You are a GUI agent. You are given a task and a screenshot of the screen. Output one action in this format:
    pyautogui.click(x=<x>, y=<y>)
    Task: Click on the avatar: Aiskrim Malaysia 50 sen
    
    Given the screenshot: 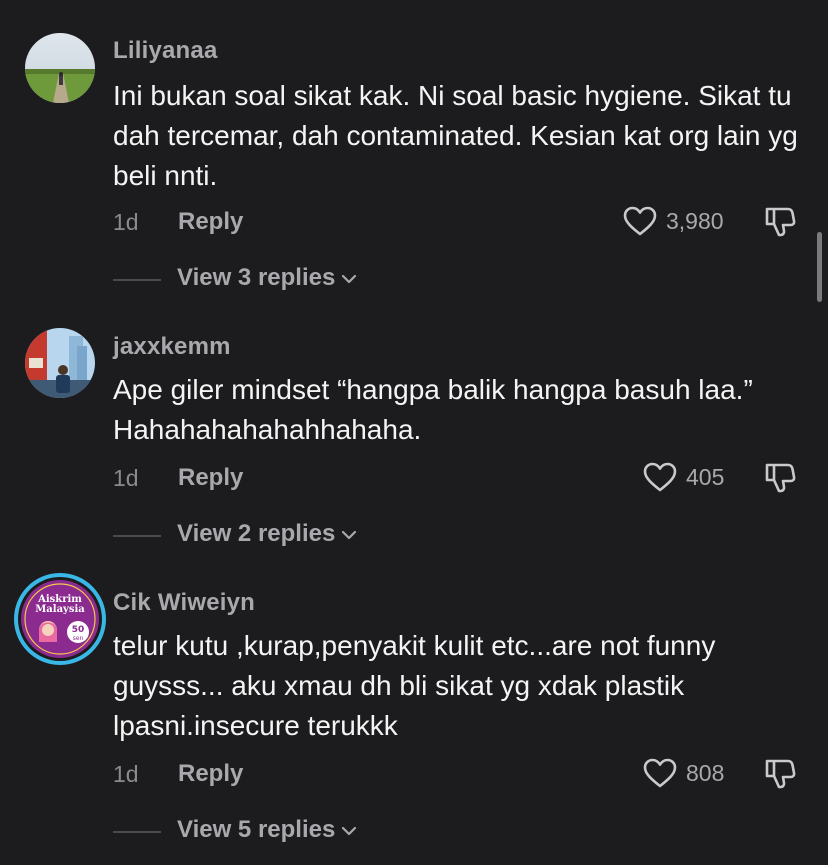 What is the action you would take?
    pyautogui.click(x=60, y=619)
    